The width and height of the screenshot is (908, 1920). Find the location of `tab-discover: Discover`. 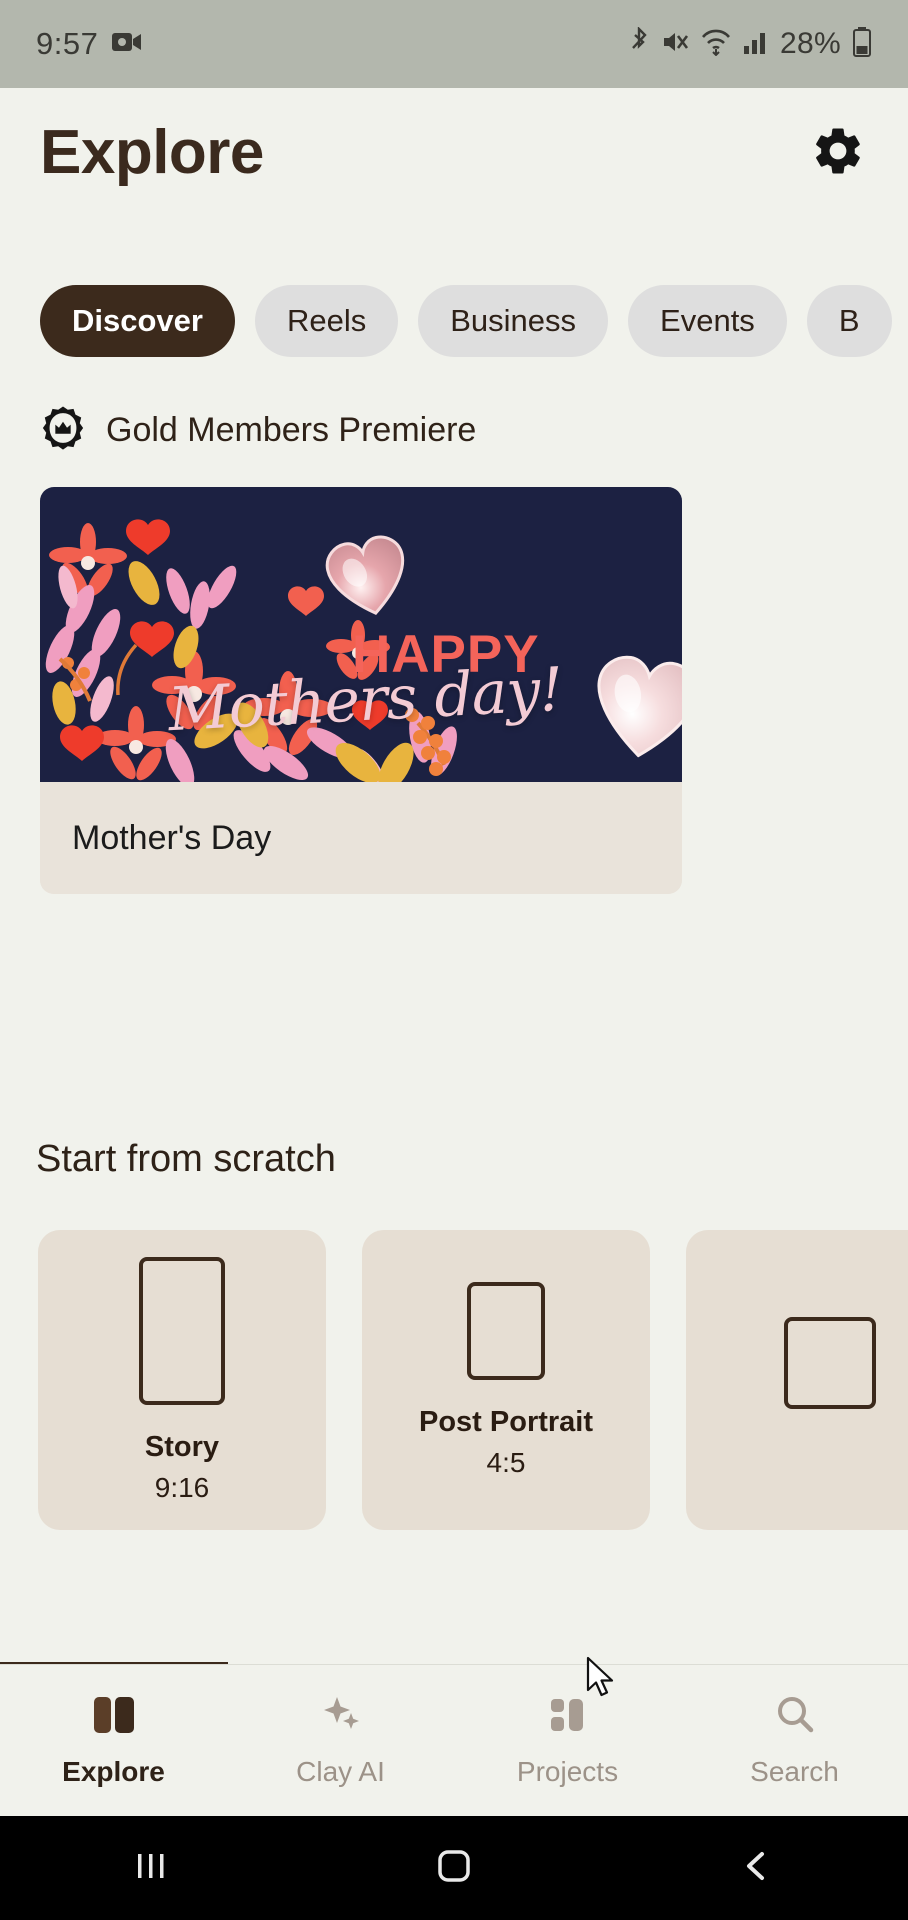

tab-discover: Discover is located at coordinates (137, 321).